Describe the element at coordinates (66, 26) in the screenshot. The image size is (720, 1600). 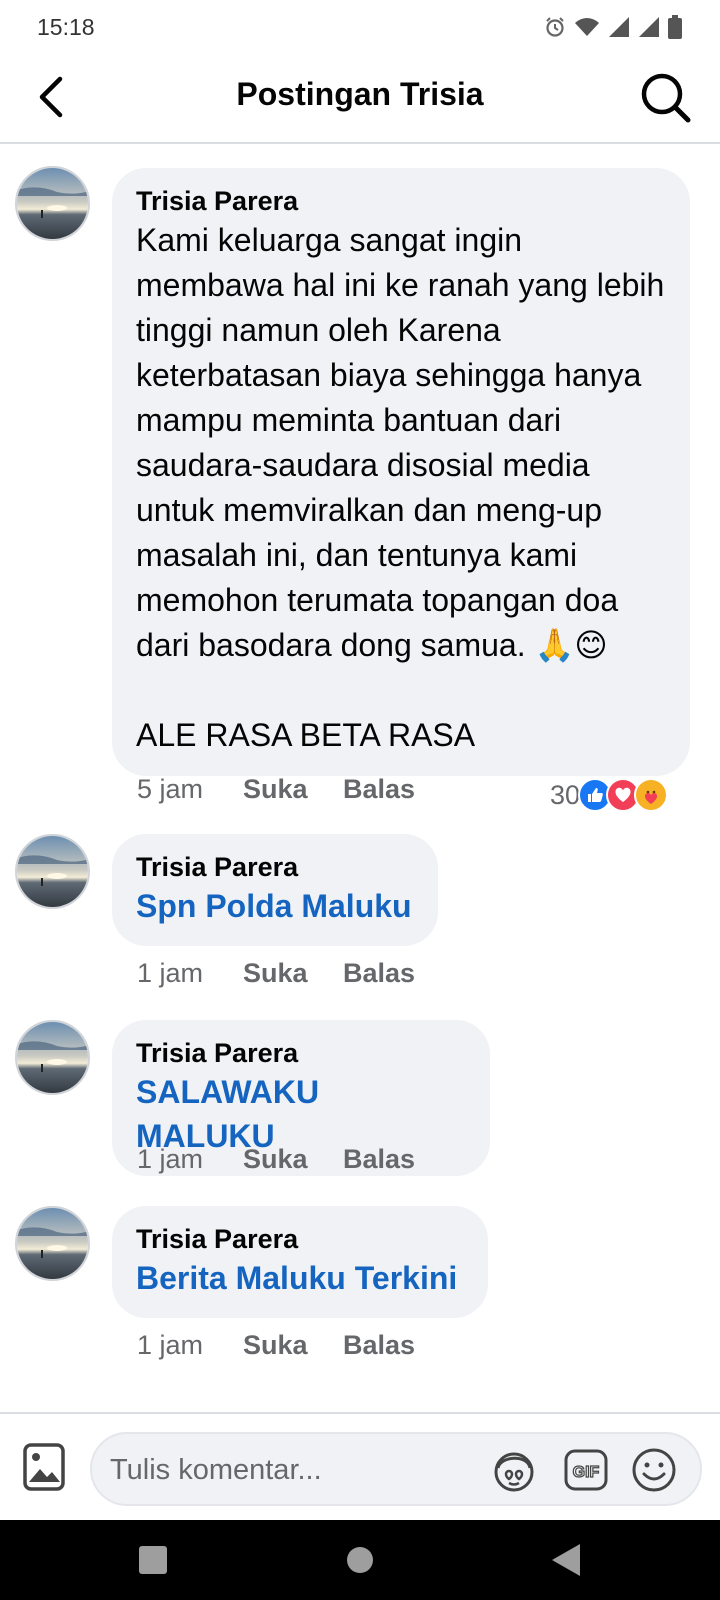
I see `status-time: 15:18` at that location.